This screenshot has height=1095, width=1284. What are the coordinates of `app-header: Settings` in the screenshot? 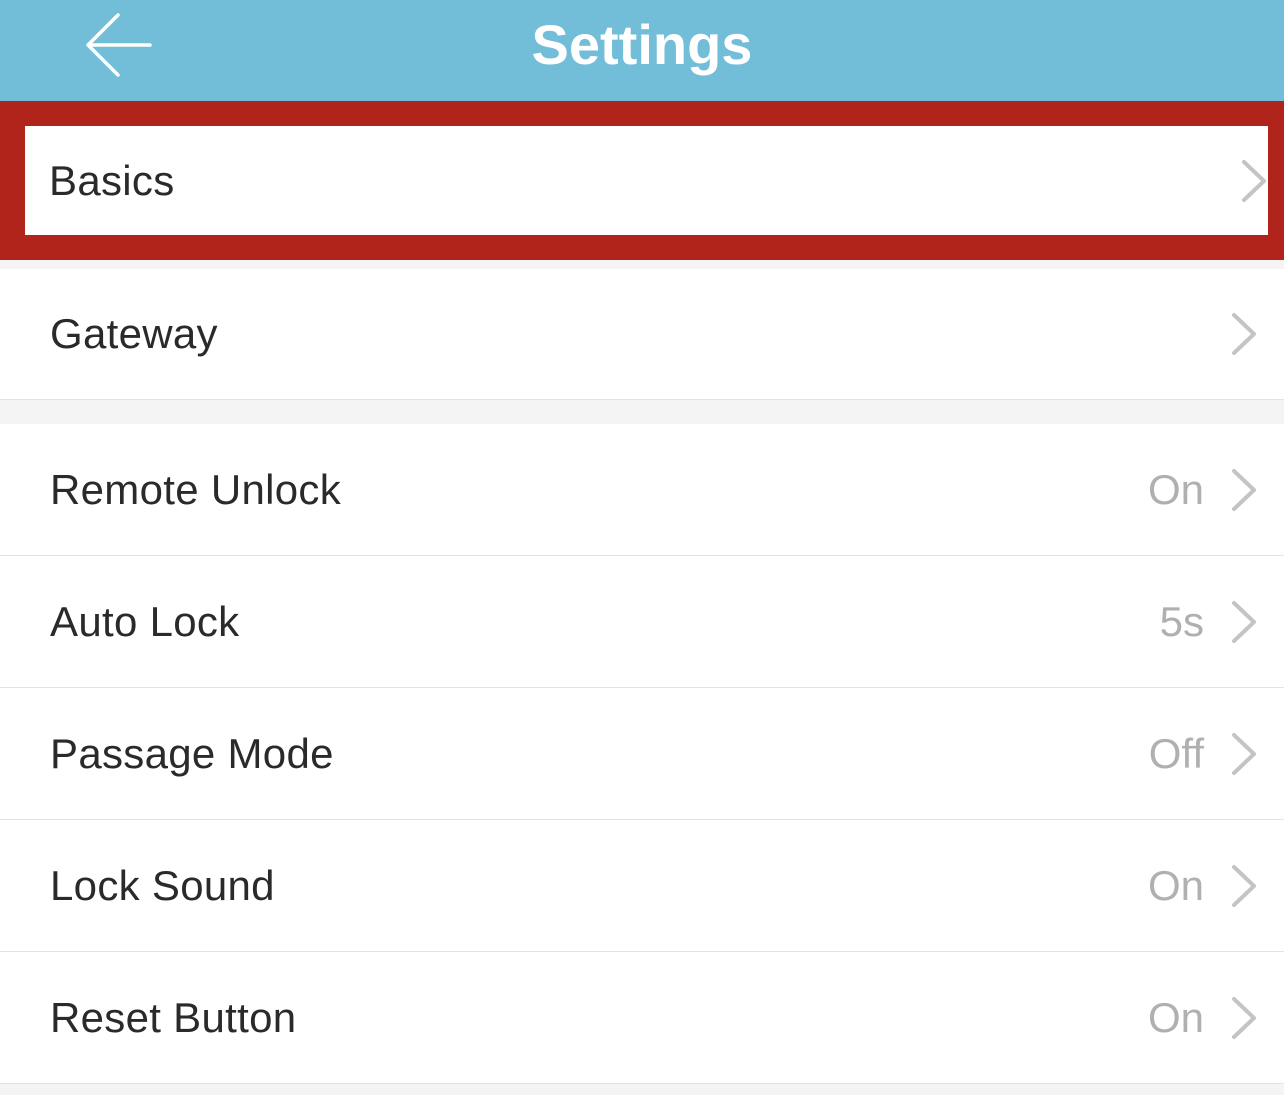 It's located at (642, 50).